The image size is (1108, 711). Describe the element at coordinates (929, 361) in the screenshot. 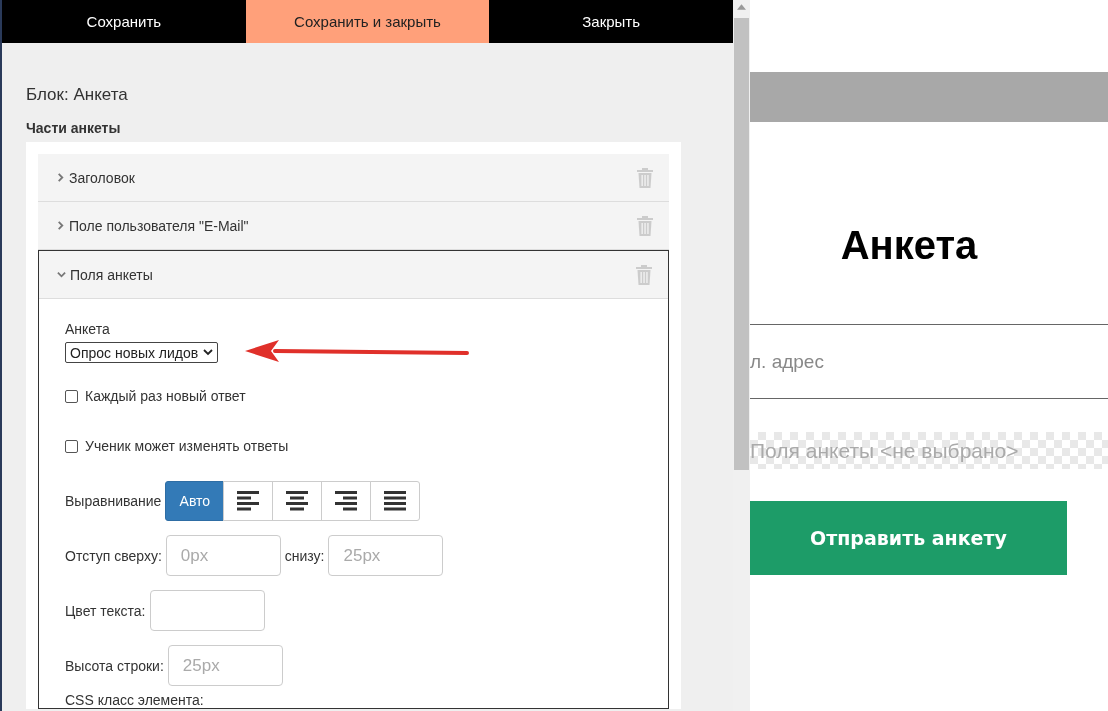

I see `email-field: л. адрес` at that location.